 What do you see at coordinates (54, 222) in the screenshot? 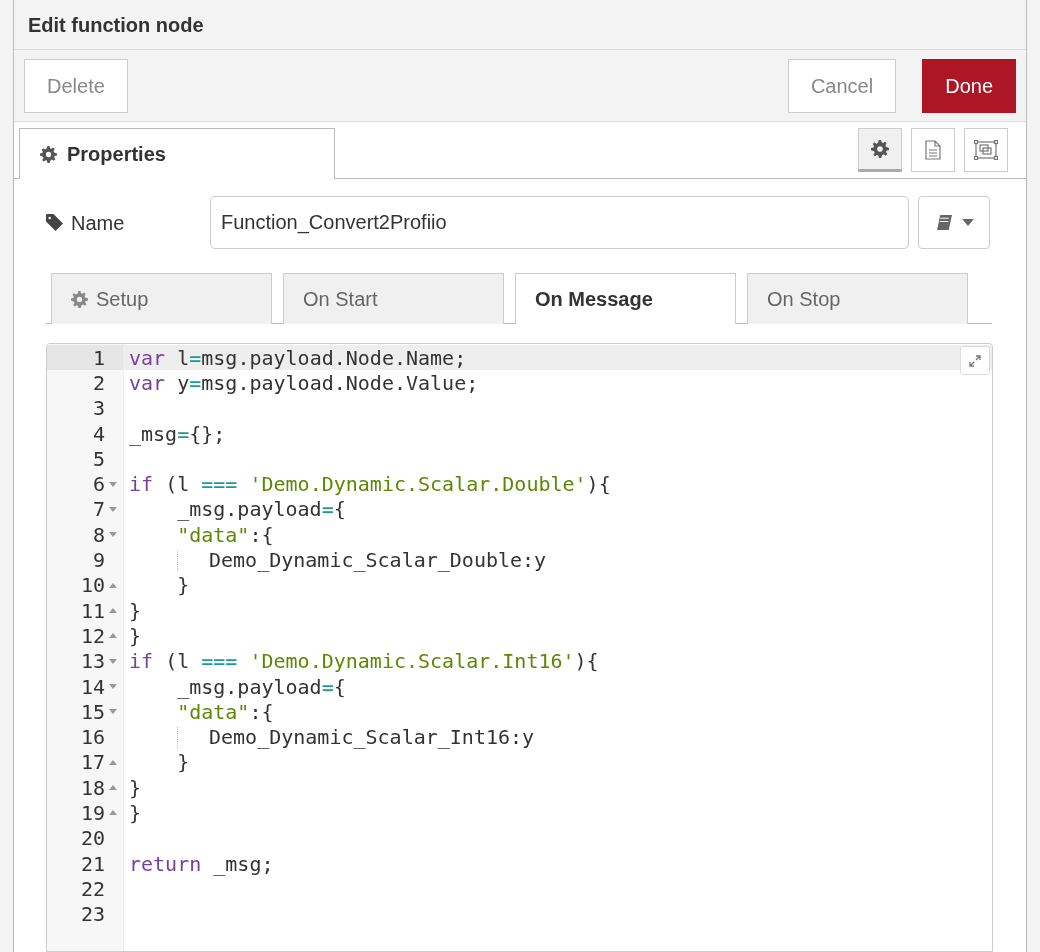
I see `tag-icon` at bounding box center [54, 222].